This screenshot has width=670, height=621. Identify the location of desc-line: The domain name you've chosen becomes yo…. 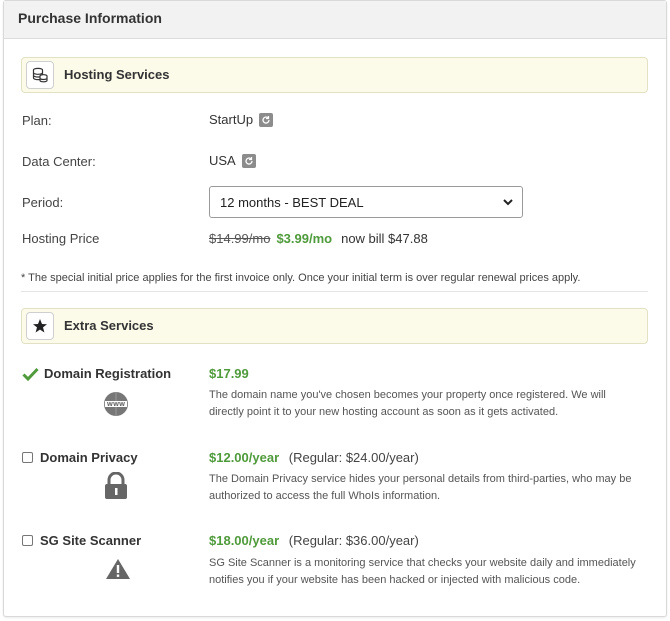
(407, 395).